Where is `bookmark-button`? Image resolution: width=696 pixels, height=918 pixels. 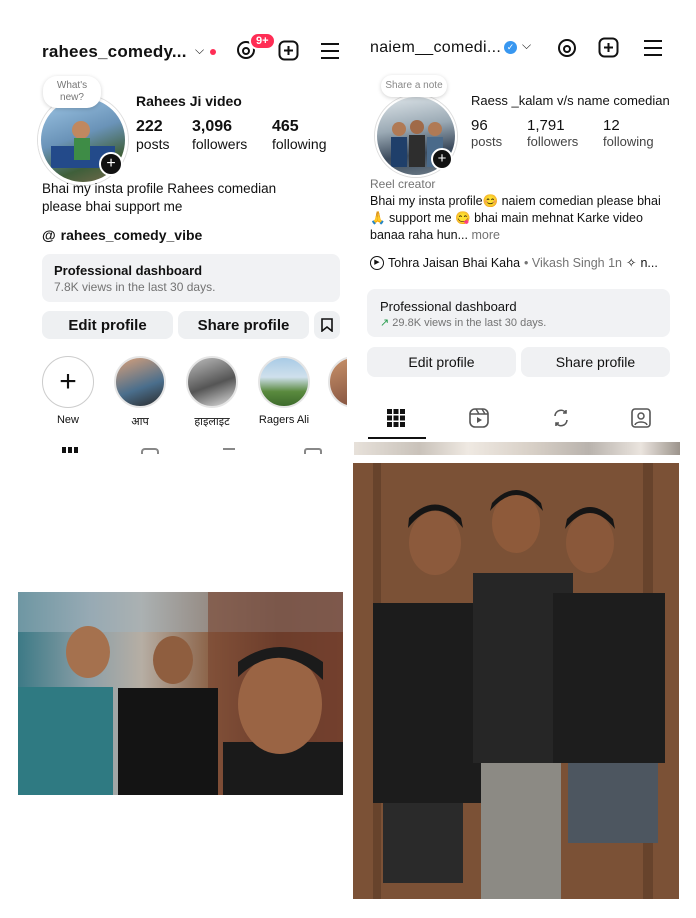
bookmark-button is located at coordinates (327, 325).